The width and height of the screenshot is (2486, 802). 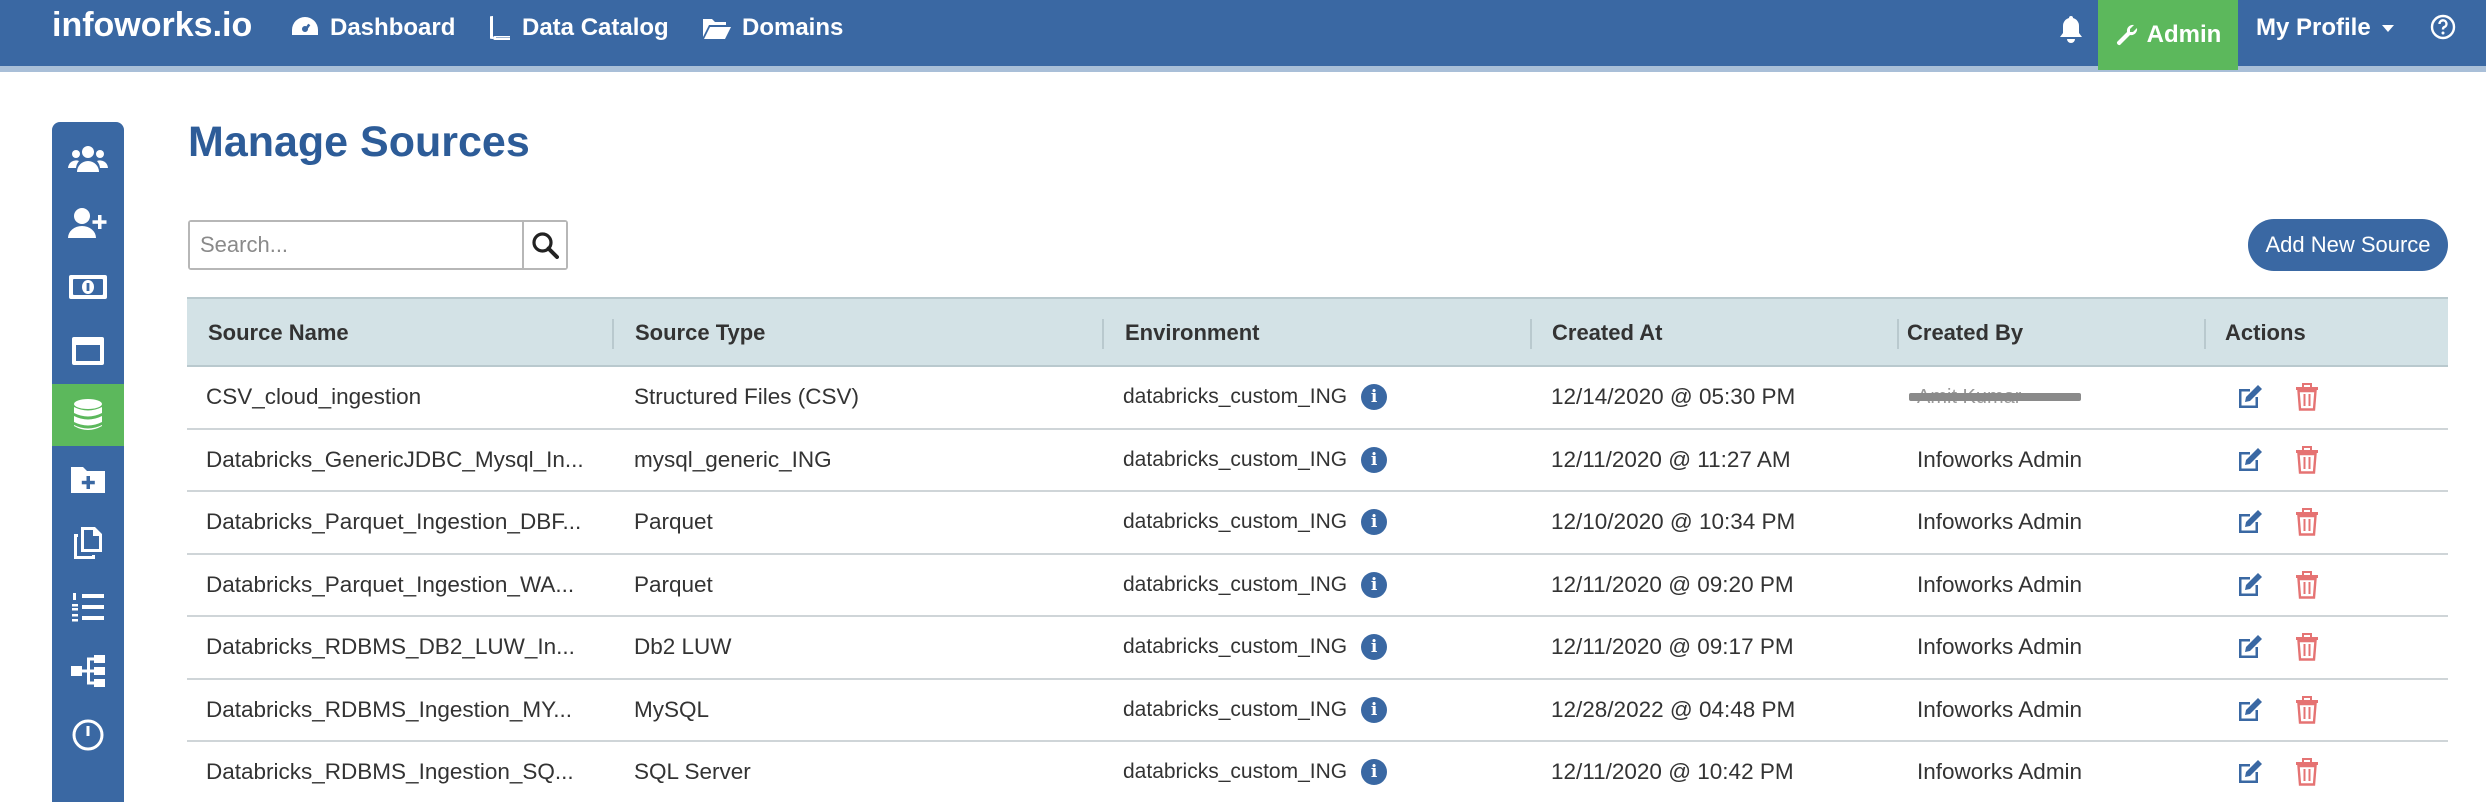 What do you see at coordinates (88, 479) in the screenshot?
I see `sidebar-item-domains` at bounding box center [88, 479].